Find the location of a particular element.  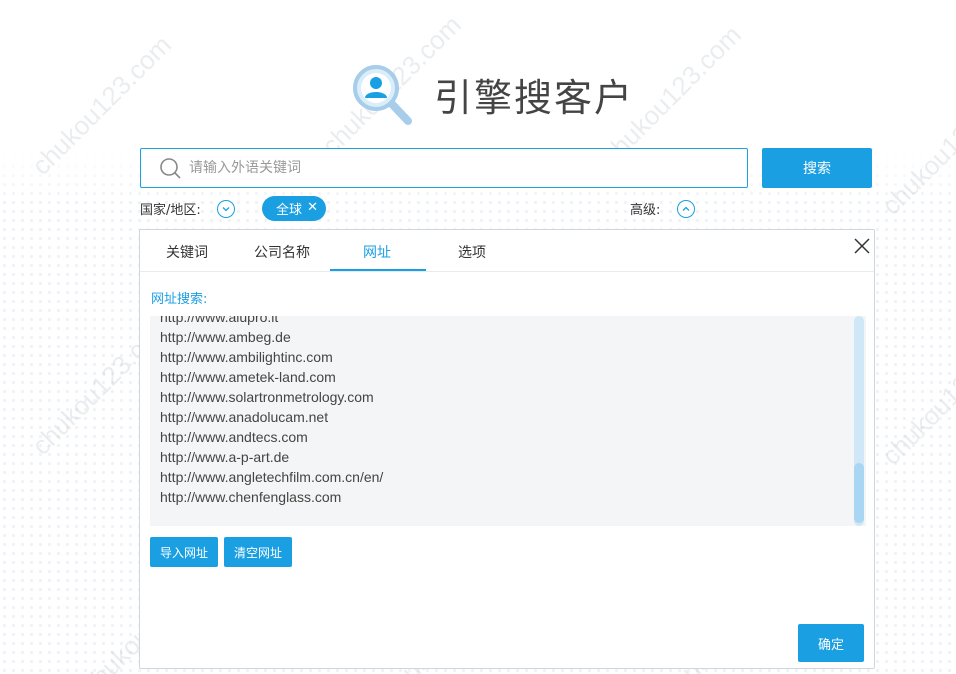

region-toggle-button is located at coordinates (226, 209).